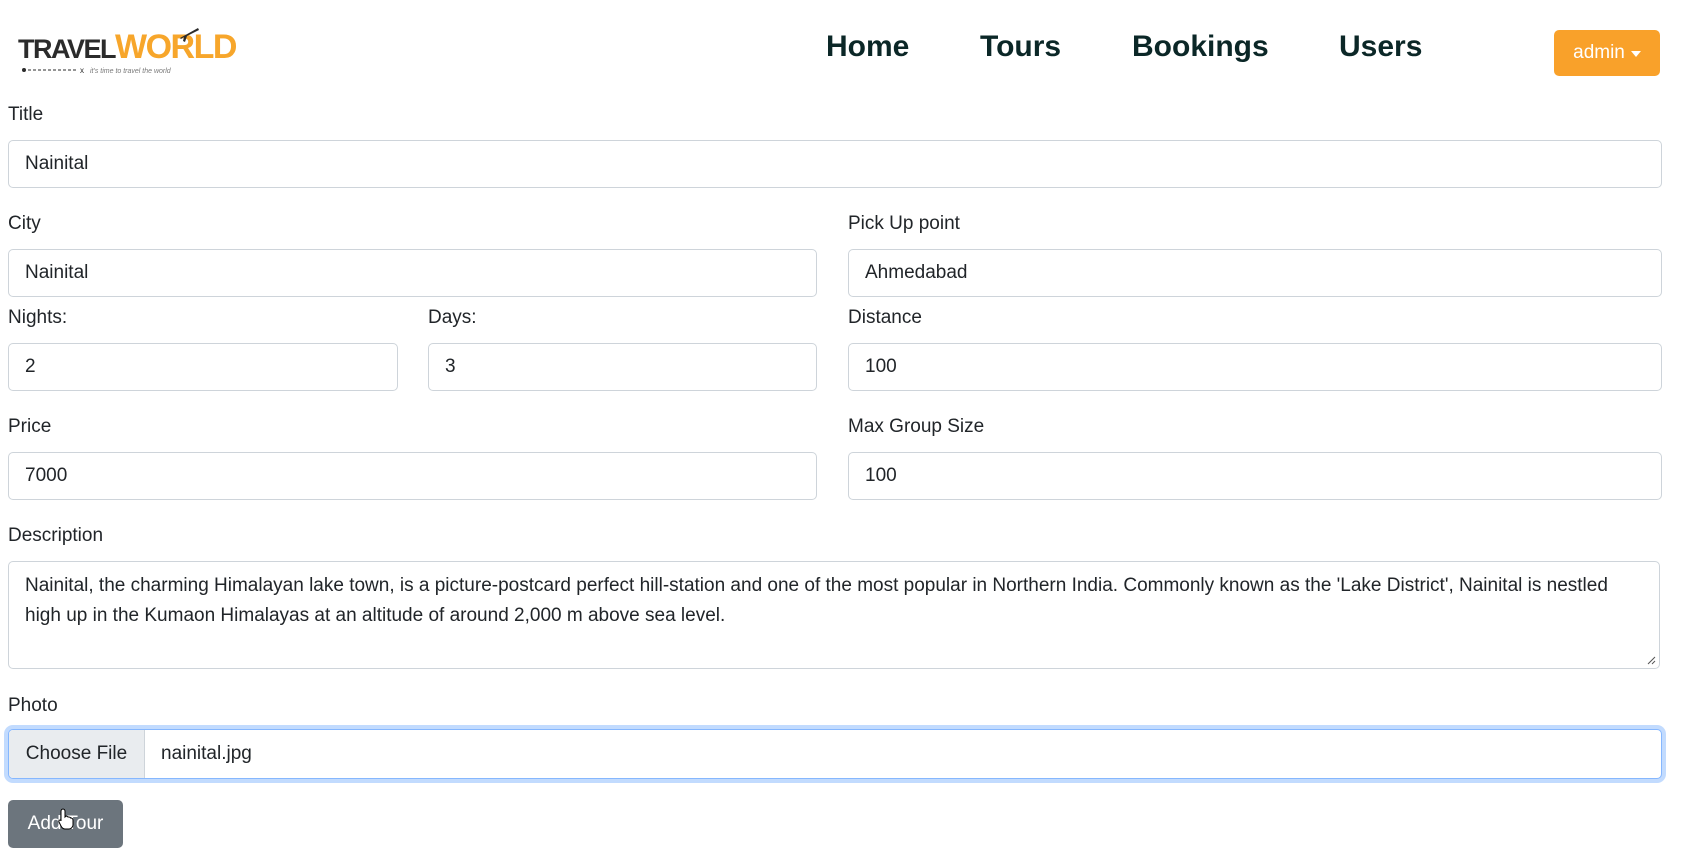  What do you see at coordinates (1255, 476) in the screenshot?
I see `max-group-input: 100` at bounding box center [1255, 476].